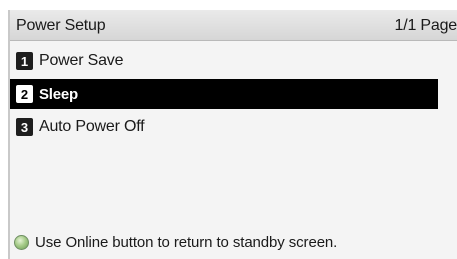  Describe the element at coordinates (59, 94) in the screenshot. I see `menu-item-label: Sleep` at that location.